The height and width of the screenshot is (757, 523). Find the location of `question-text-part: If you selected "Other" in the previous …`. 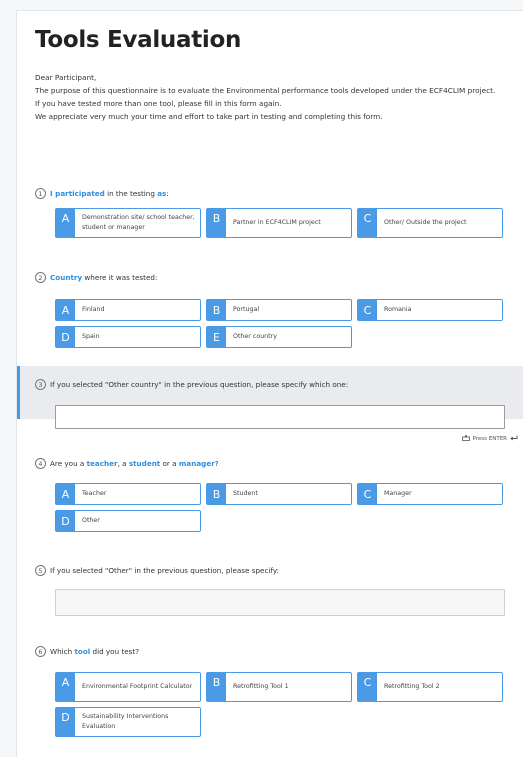

question-text-part: If you selected "Other" in the previous … is located at coordinates (164, 570).